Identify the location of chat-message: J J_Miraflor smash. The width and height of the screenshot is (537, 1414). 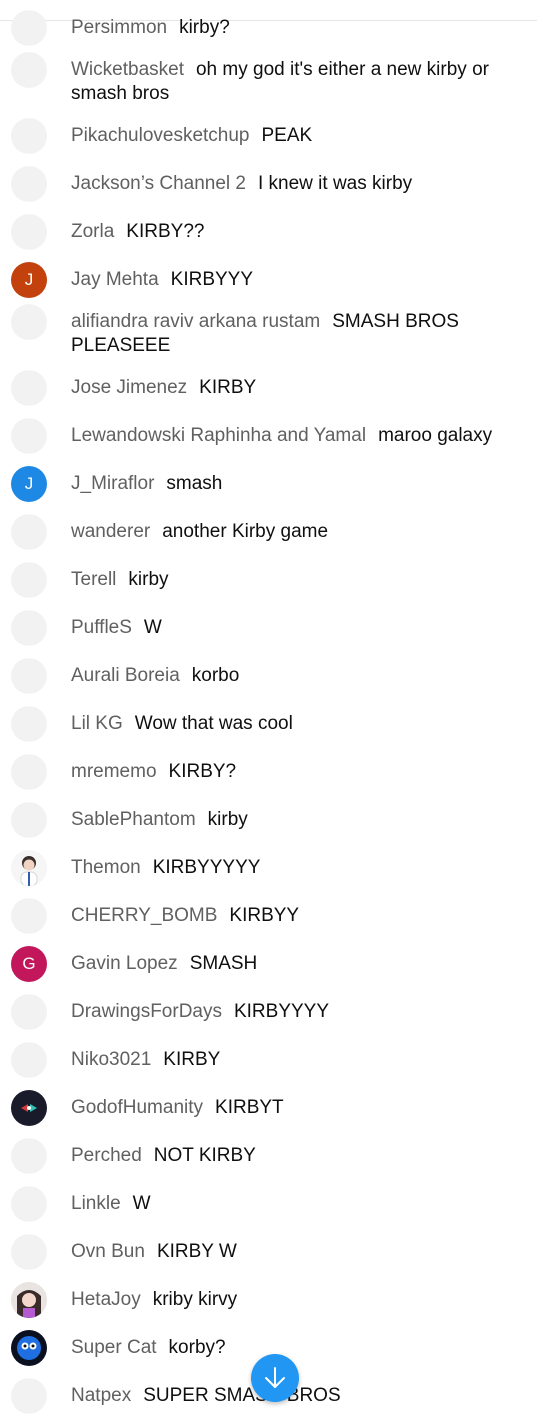
(268, 484).